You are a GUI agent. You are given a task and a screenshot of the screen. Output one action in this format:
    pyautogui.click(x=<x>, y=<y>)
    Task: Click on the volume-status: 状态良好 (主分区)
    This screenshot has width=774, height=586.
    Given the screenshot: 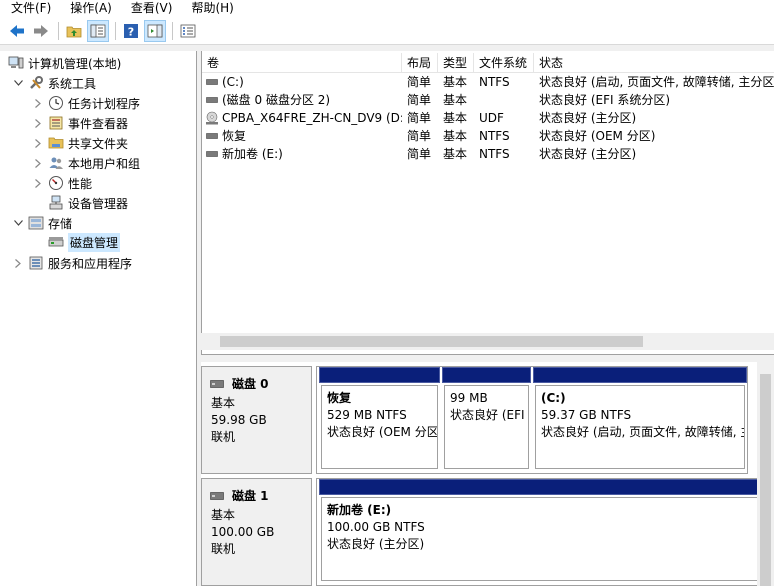 What is the action you would take?
    pyautogui.click(x=588, y=118)
    